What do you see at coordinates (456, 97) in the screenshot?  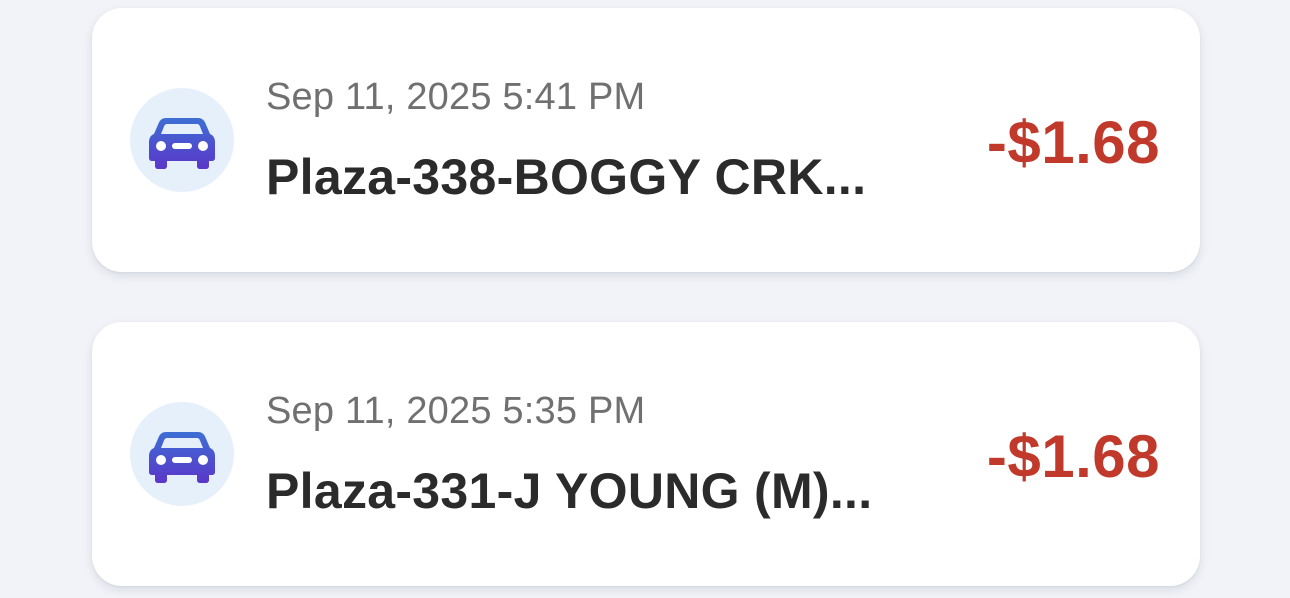 I see `transaction-date: Sep 11, 2025 5:41 PM` at bounding box center [456, 97].